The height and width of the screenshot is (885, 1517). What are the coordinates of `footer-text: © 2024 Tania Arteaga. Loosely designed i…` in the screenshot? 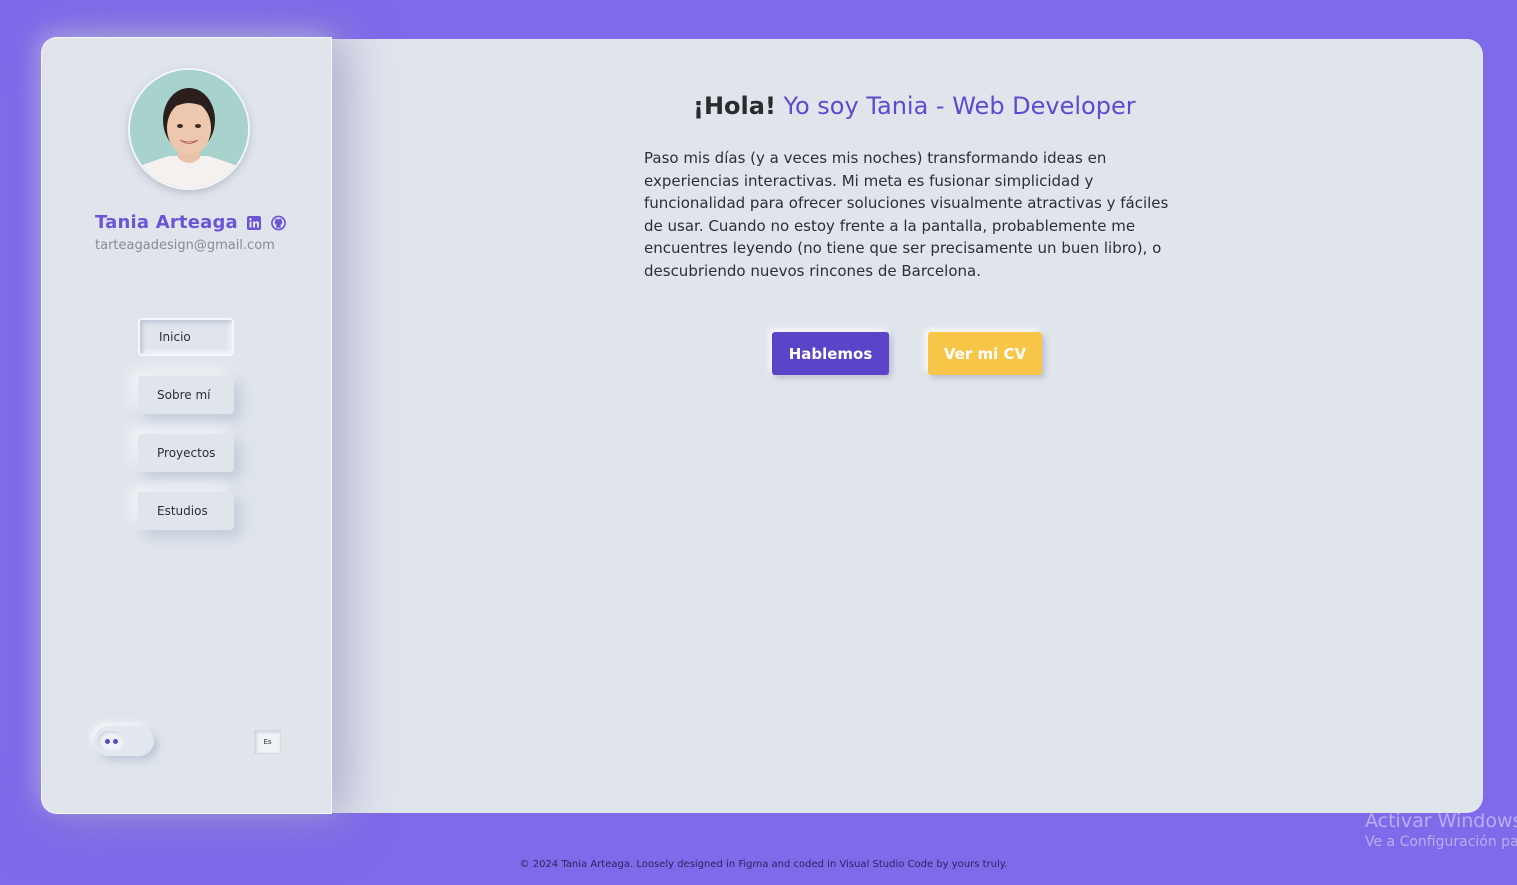 It's located at (763, 864).